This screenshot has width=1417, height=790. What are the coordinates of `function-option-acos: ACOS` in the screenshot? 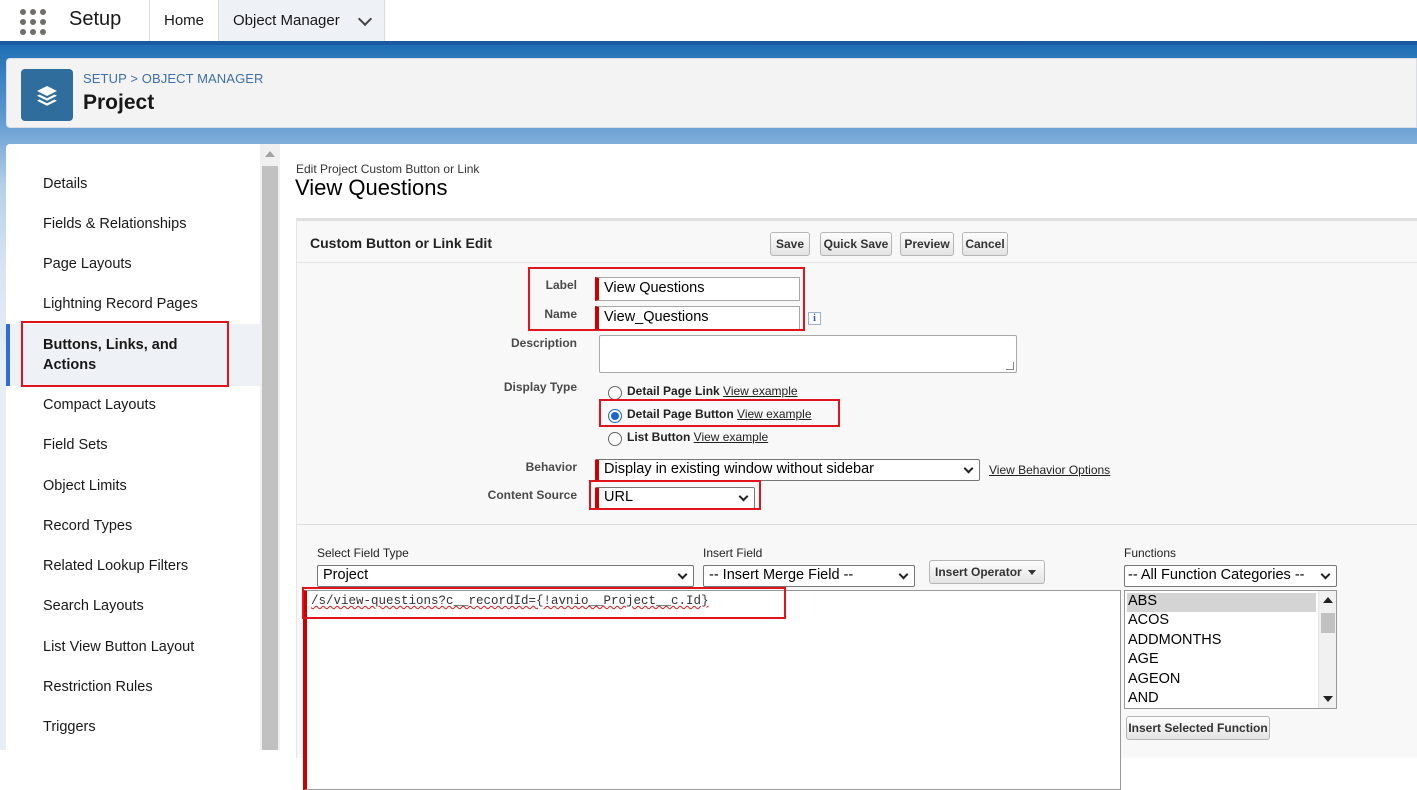 It's located at (1221, 621).